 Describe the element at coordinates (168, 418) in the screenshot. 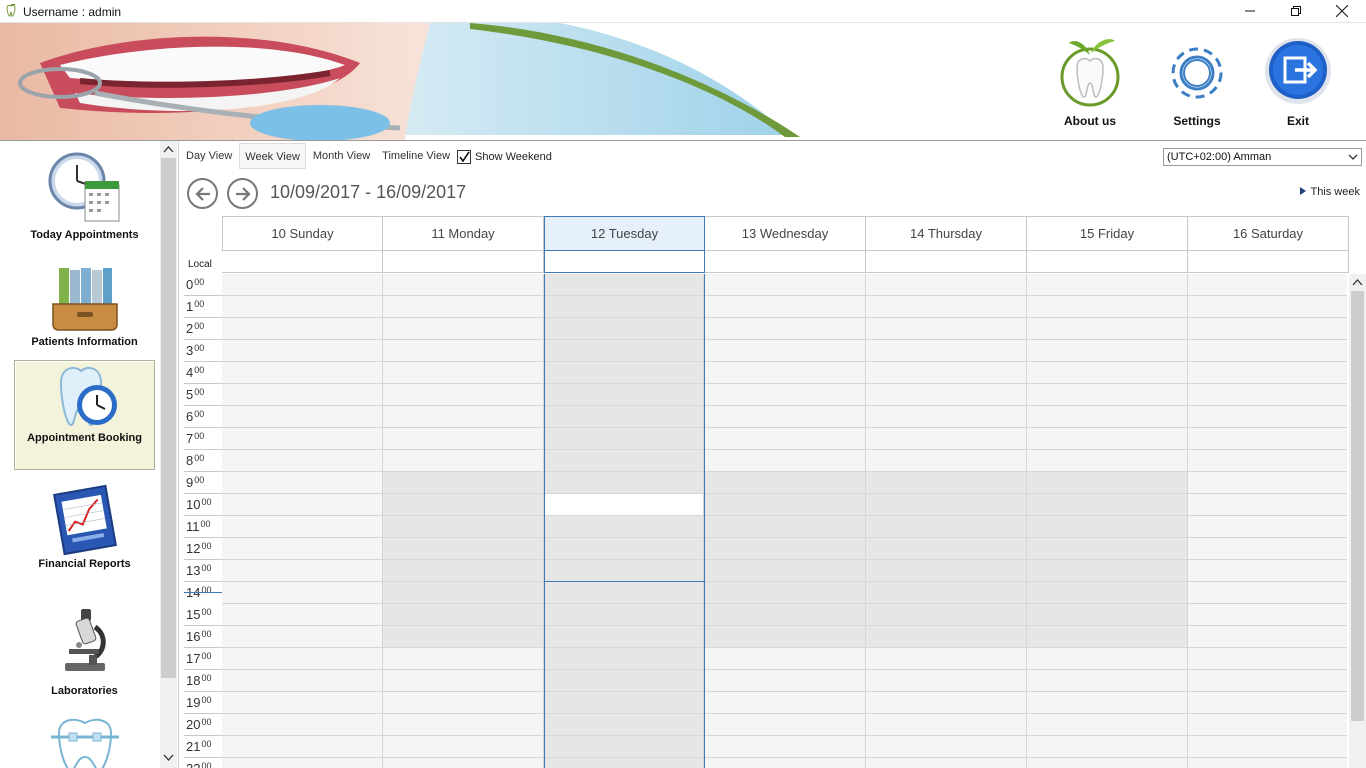

I see `sidebar-scroll-thumb` at that location.